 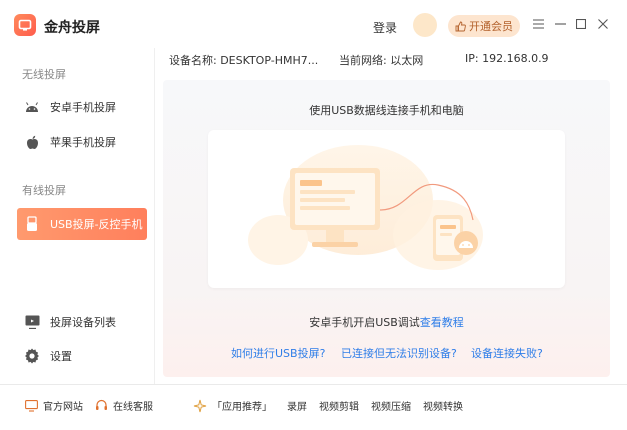 What do you see at coordinates (200, 406) in the screenshot?
I see `sparkle-icon` at bounding box center [200, 406].